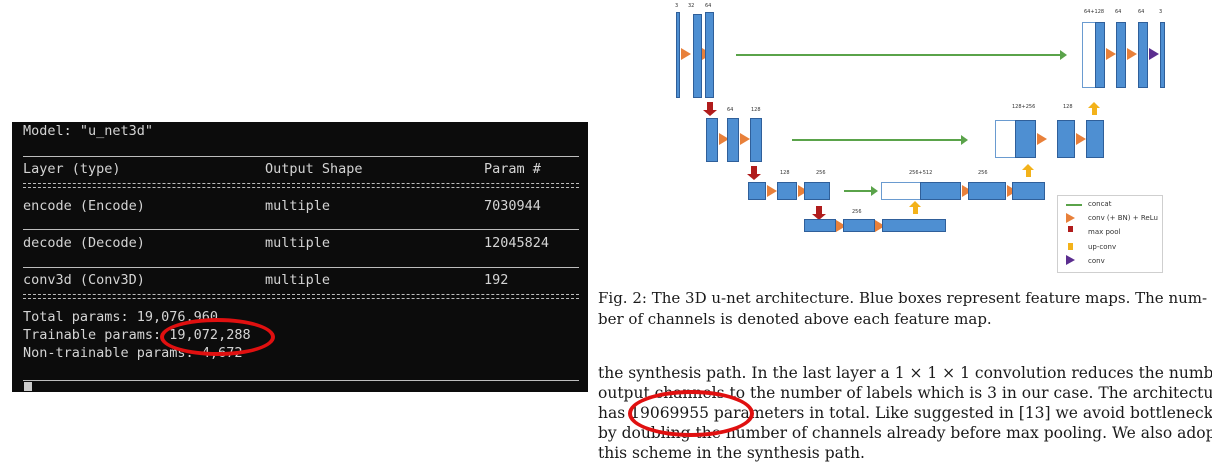 This screenshot has width=1212, height=476. I want to click on row-layer: decode (Decode), so click(84, 243).